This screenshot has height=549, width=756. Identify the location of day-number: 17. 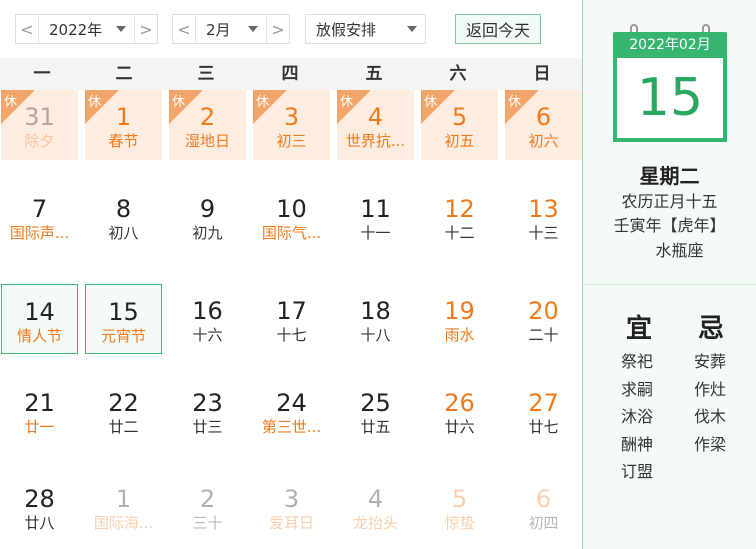
(291, 311).